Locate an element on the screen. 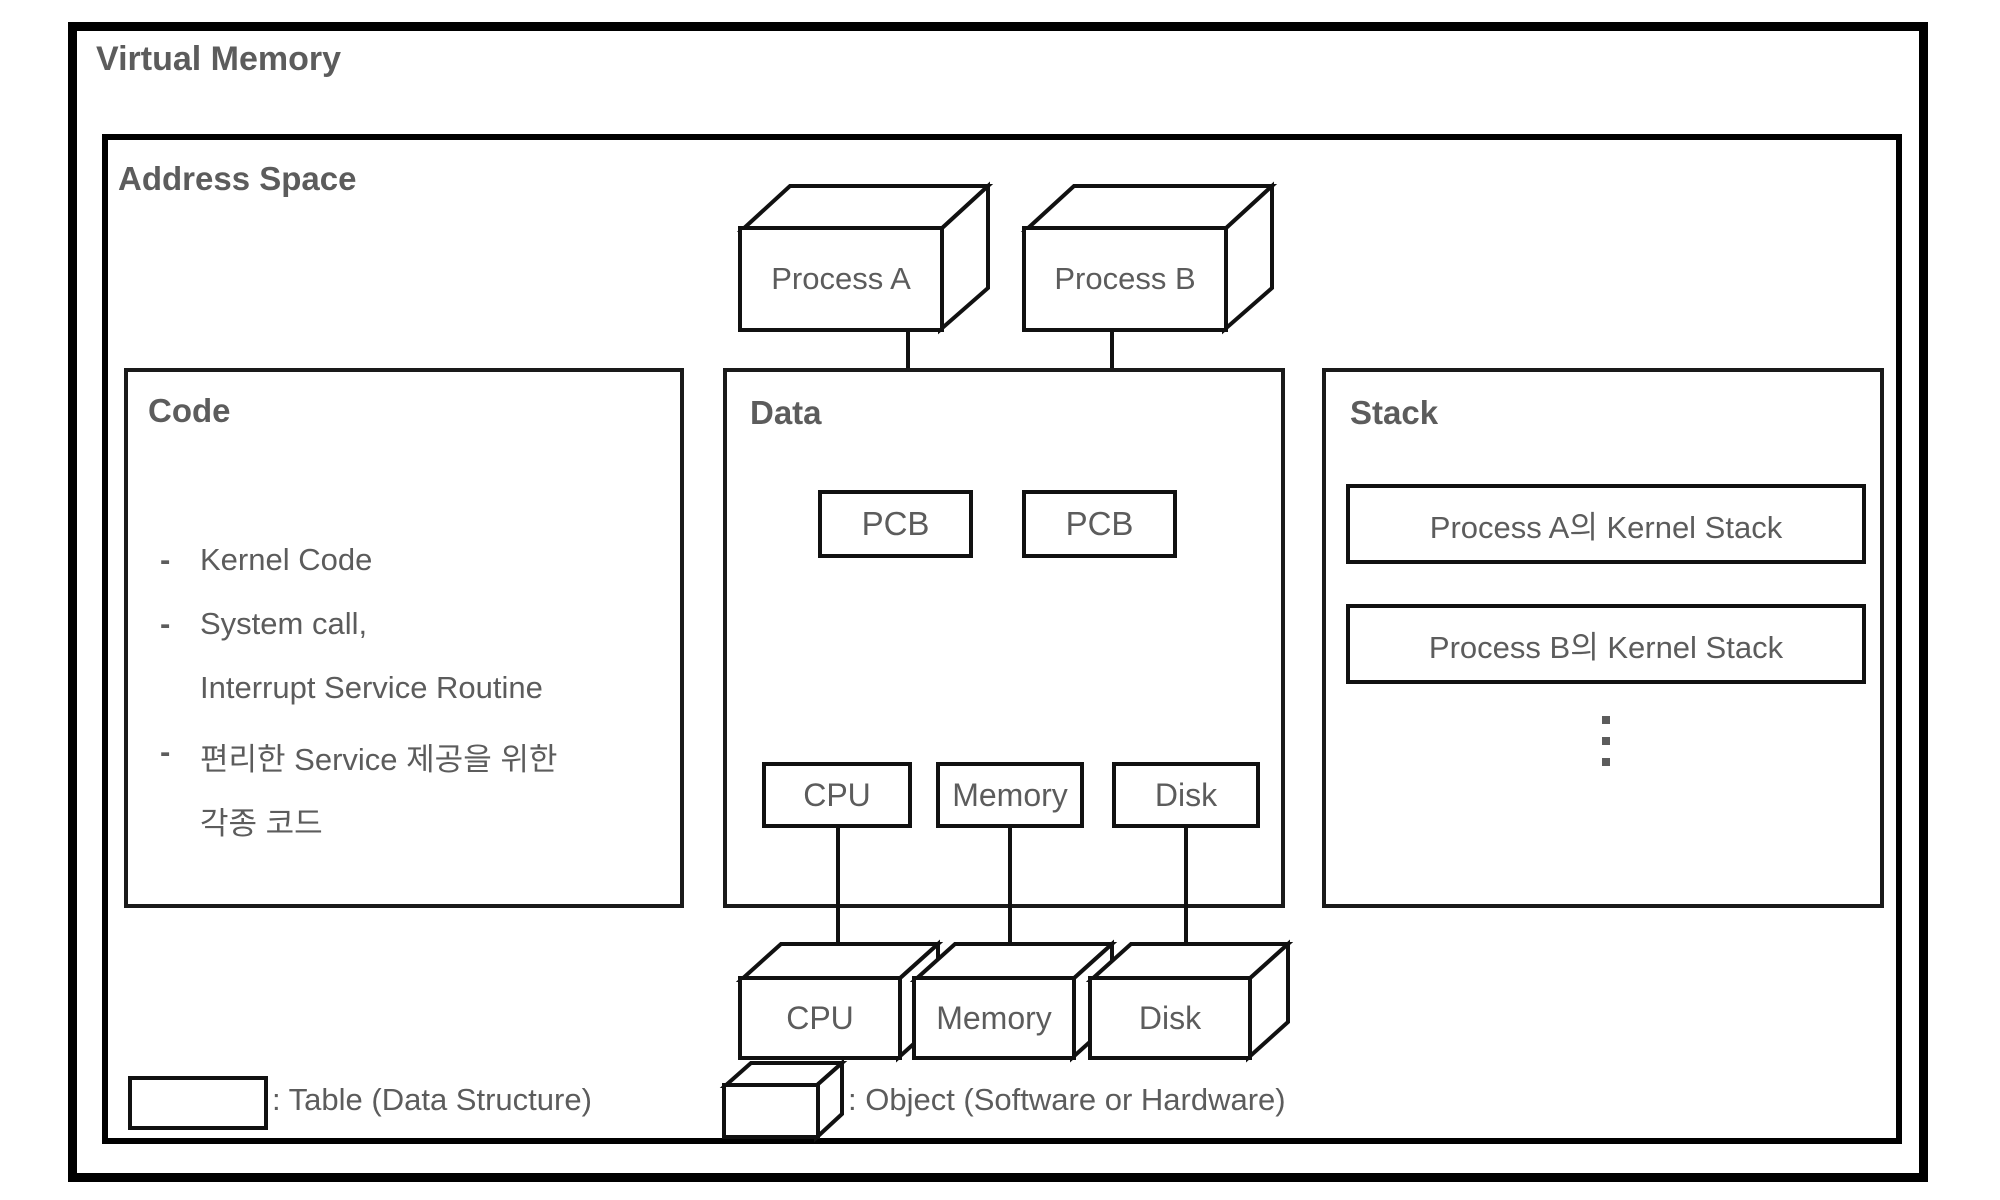 Image resolution: width=2000 pixels, height=1200 pixels. disk-object: Disk is located at coordinates (1189, 1001).